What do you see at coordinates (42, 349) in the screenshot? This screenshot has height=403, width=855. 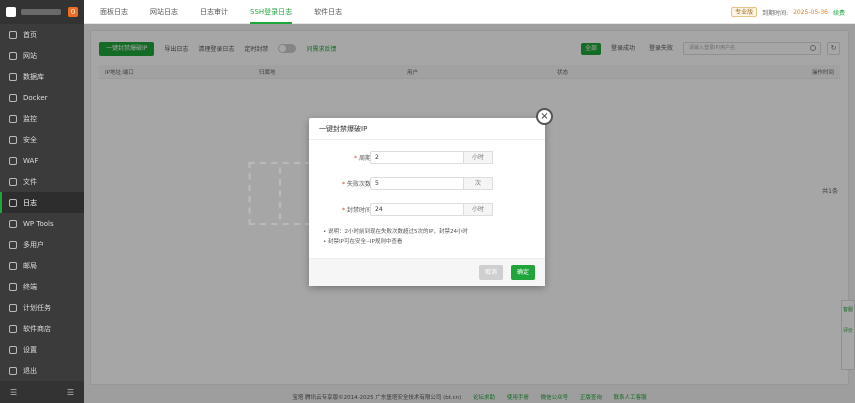 I see `sidebar-item-gear: 设置` at bounding box center [42, 349].